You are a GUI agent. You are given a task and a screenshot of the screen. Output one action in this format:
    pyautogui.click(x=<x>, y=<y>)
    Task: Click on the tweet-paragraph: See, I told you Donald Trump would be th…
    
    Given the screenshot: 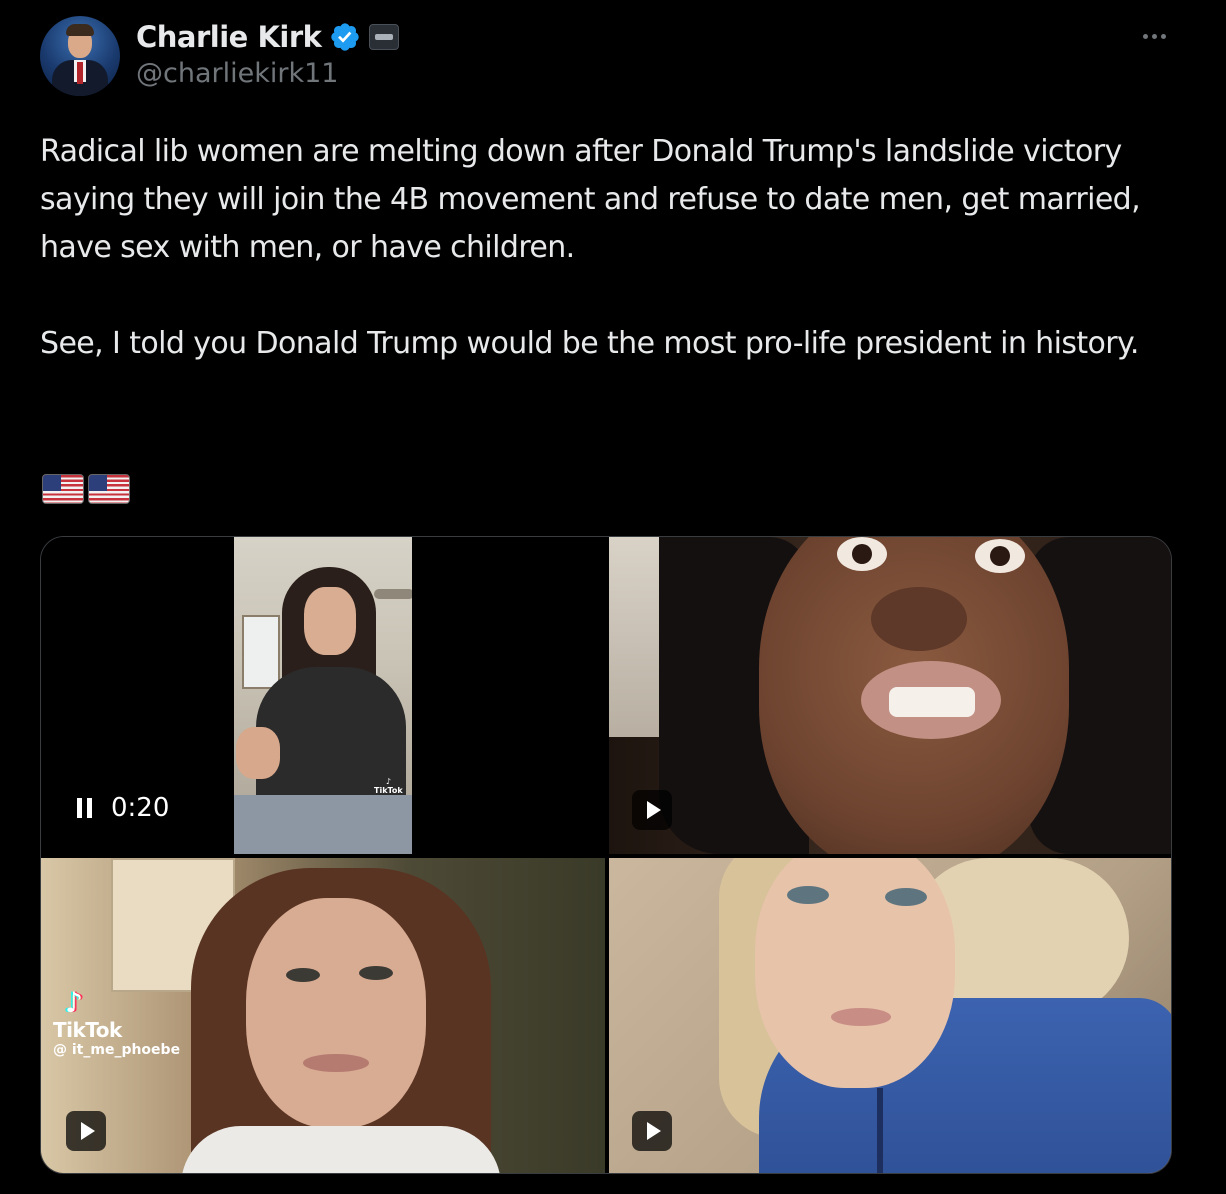 What is the action you would take?
    pyautogui.click(x=589, y=343)
    